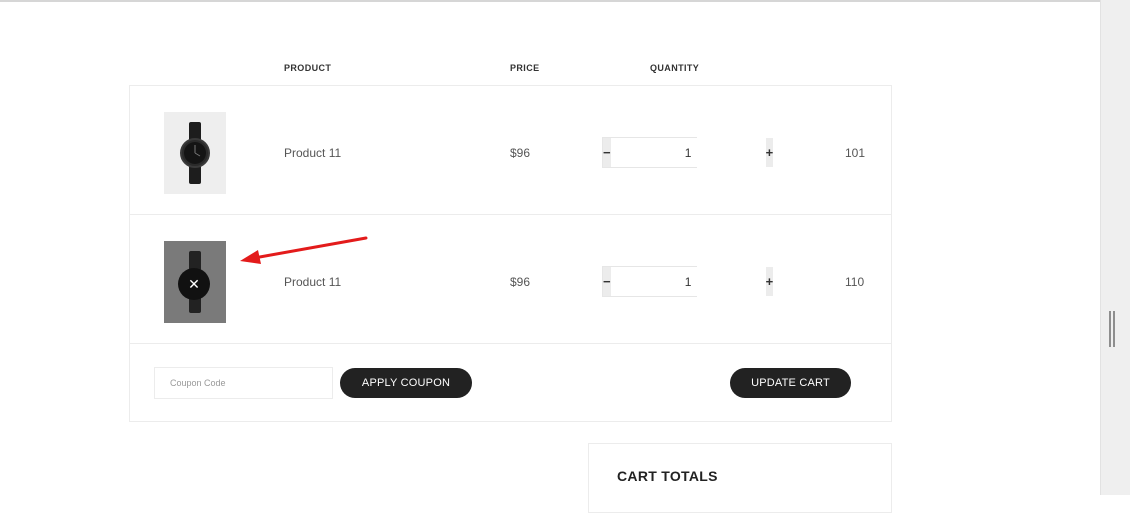  I want to click on header-product: PRODUCT, so click(308, 68).